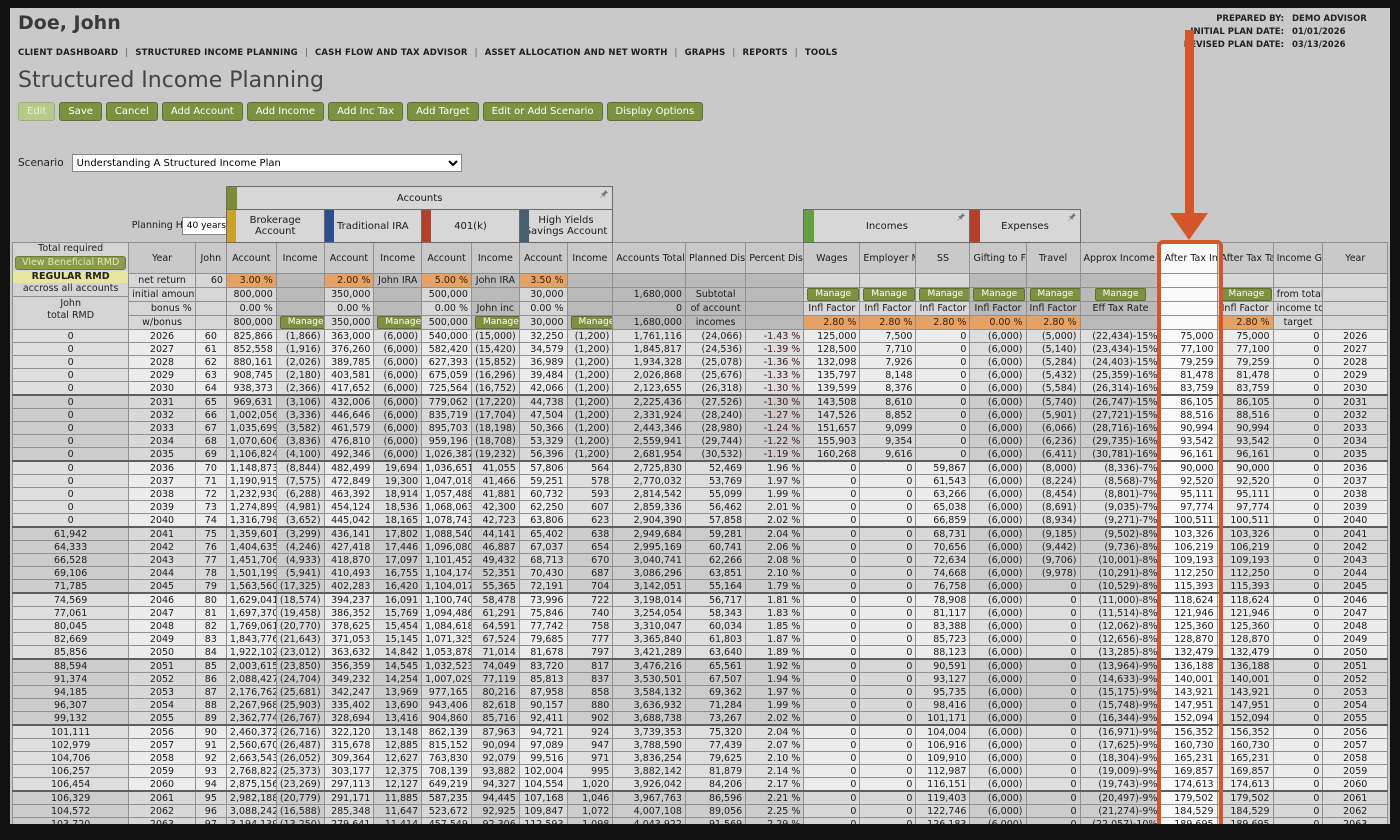 The width and height of the screenshot is (1400, 840). I want to click on subheader-cell: from total, so click(1298, 294).